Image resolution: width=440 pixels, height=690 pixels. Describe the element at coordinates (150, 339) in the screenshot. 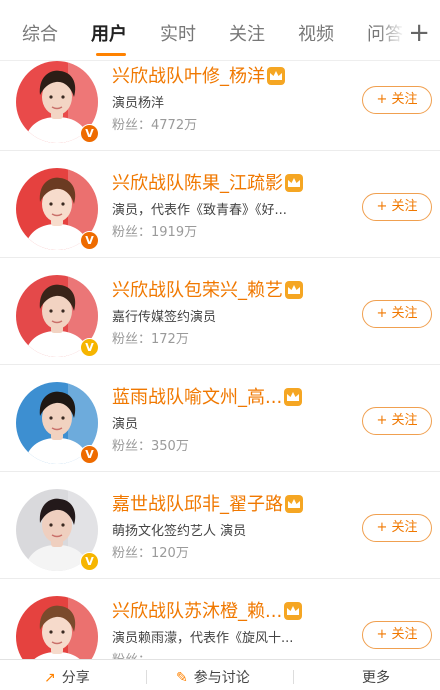

I see `fans-count: 粉丝：172万` at that location.